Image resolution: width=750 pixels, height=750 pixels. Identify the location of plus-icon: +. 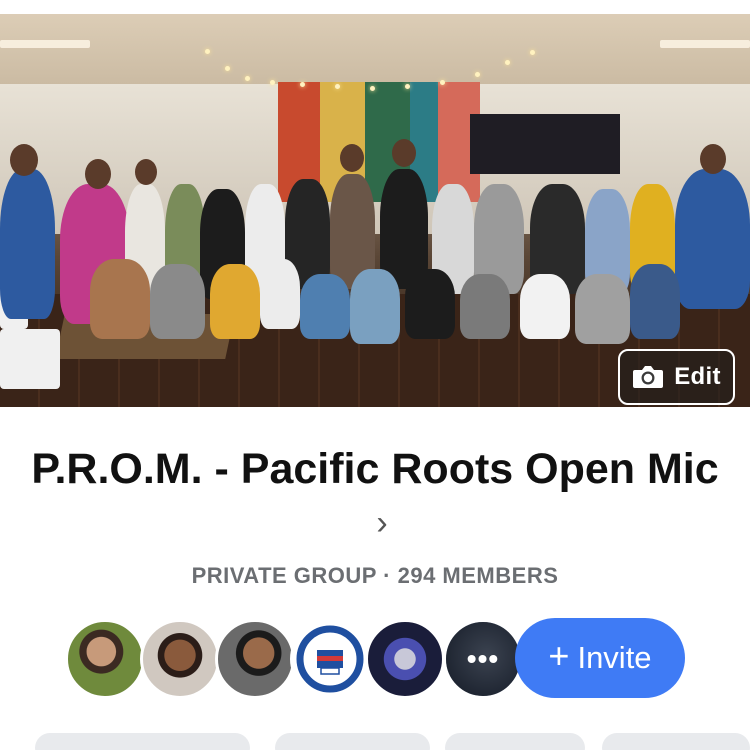
(559, 655).